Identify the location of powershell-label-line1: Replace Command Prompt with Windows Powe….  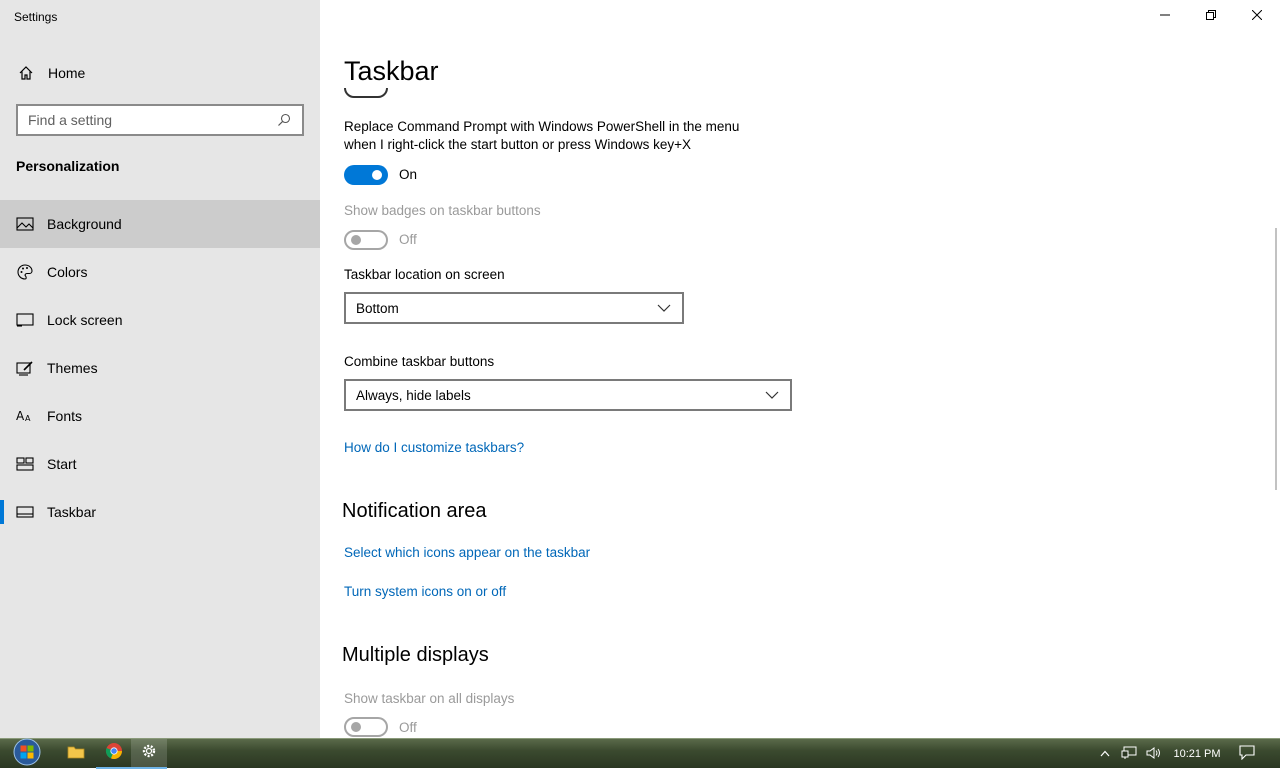
(542, 126).